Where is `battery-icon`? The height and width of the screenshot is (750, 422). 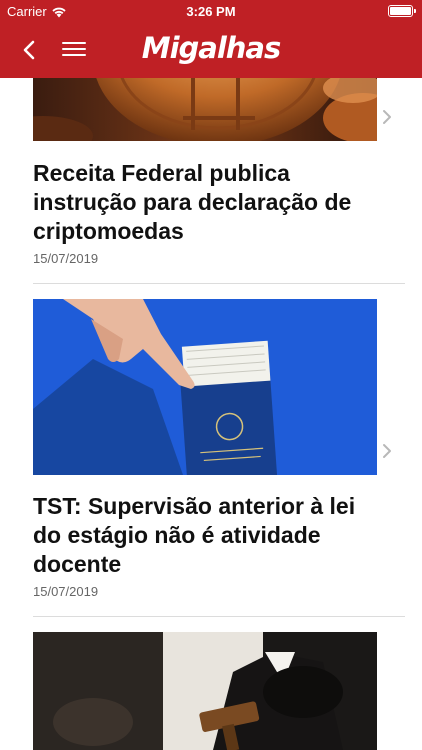 battery-icon is located at coordinates (402, 11).